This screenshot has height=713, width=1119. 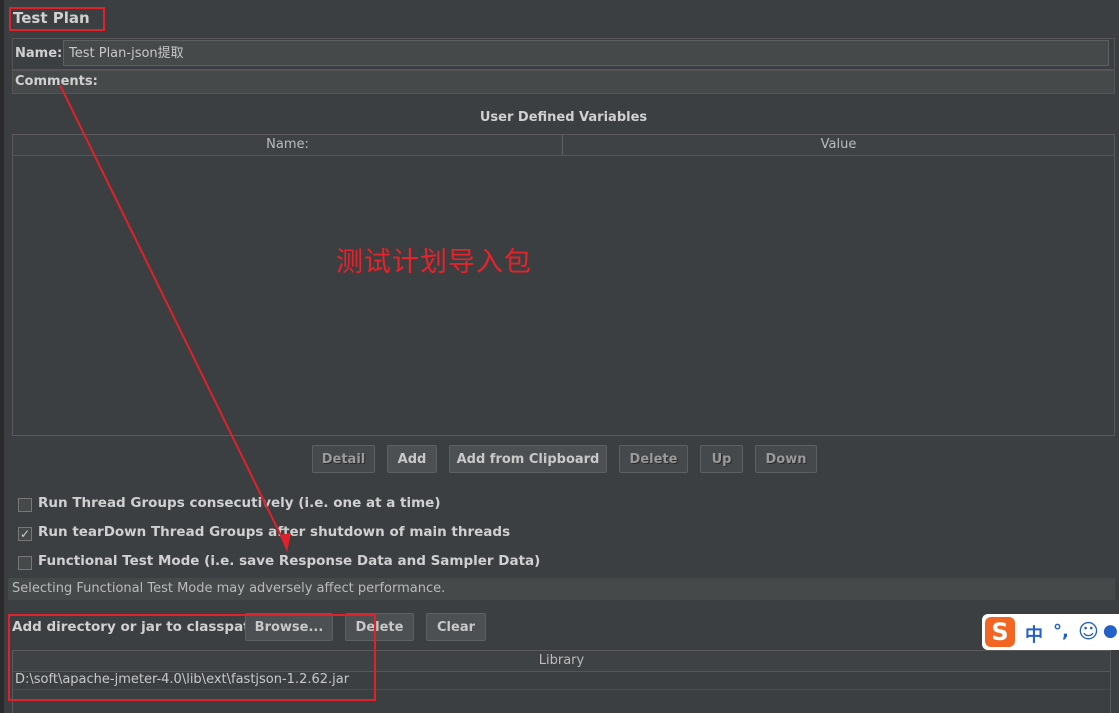 What do you see at coordinates (838, 144) in the screenshot?
I see `udv-column-value: Value` at bounding box center [838, 144].